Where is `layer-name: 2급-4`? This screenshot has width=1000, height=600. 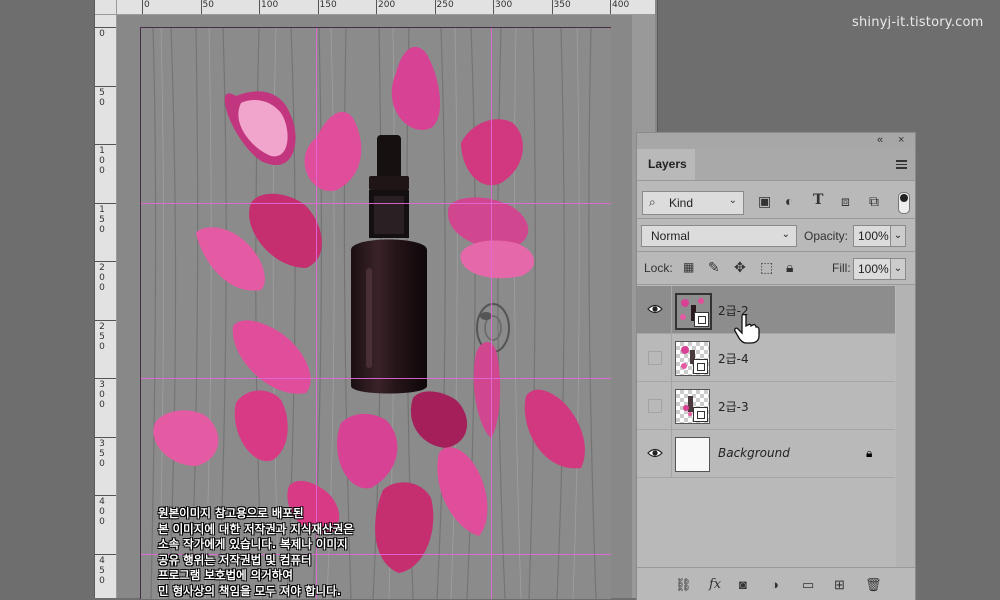
layer-name: 2급-4 is located at coordinates (733, 358).